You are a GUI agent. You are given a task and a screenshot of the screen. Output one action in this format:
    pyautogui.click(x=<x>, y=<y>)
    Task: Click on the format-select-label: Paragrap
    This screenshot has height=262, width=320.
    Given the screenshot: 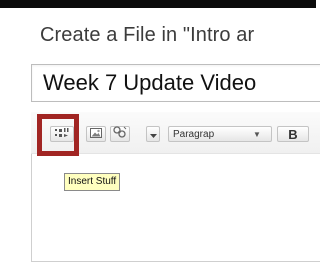 What is the action you would take?
    pyautogui.click(x=194, y=134)
    